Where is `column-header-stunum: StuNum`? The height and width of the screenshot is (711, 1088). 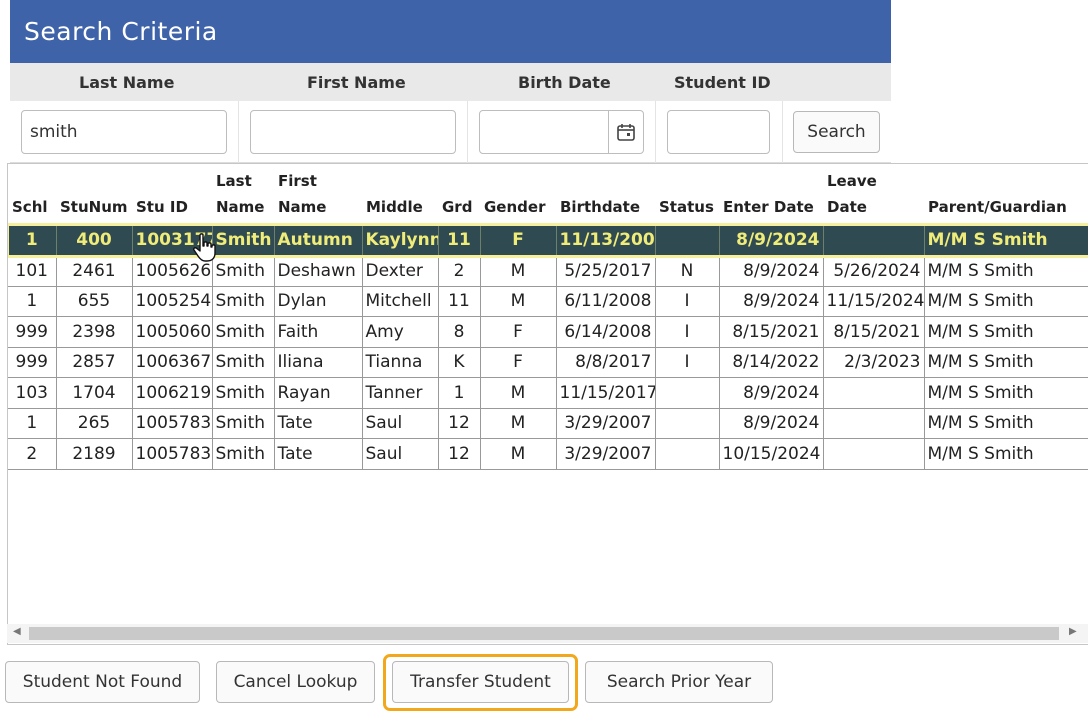
column-header-stunum: StuNum is located at coordinates (94, 194).